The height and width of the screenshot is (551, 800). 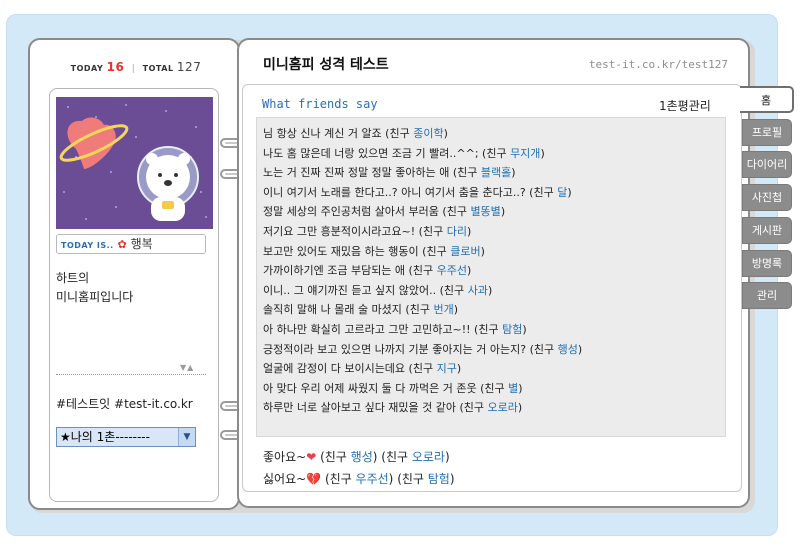 What do you see at coordinates (503, 407) in the screenshot?
I see `friend-name: 오로라` at bounding box center [503, 407].